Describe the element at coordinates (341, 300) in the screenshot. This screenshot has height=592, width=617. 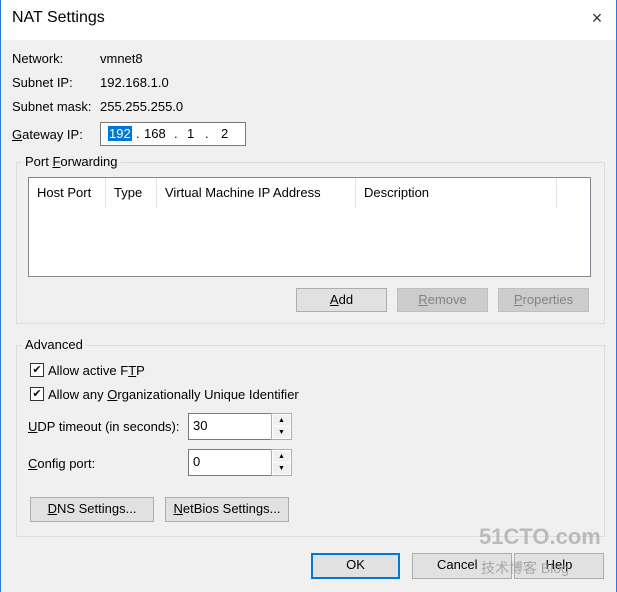
I see `add-button: Add` at that location.